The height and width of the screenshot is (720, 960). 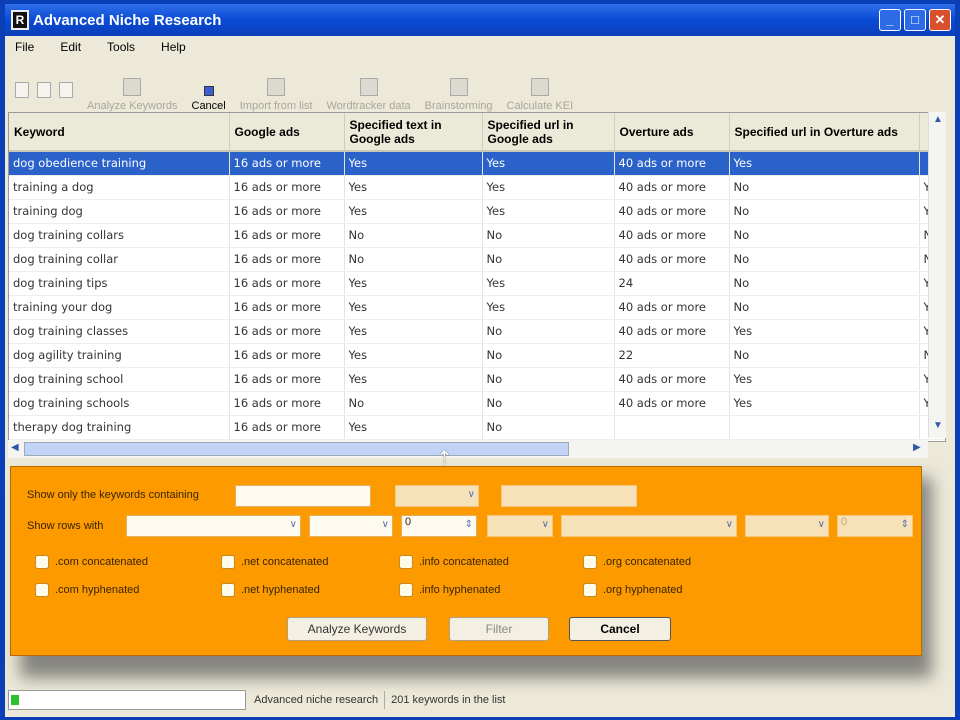 What do you see at coordinates (280, 590) in the screenshot?
I see `checkbox-label: .net hyphenated` at bounding box center [280, 590].